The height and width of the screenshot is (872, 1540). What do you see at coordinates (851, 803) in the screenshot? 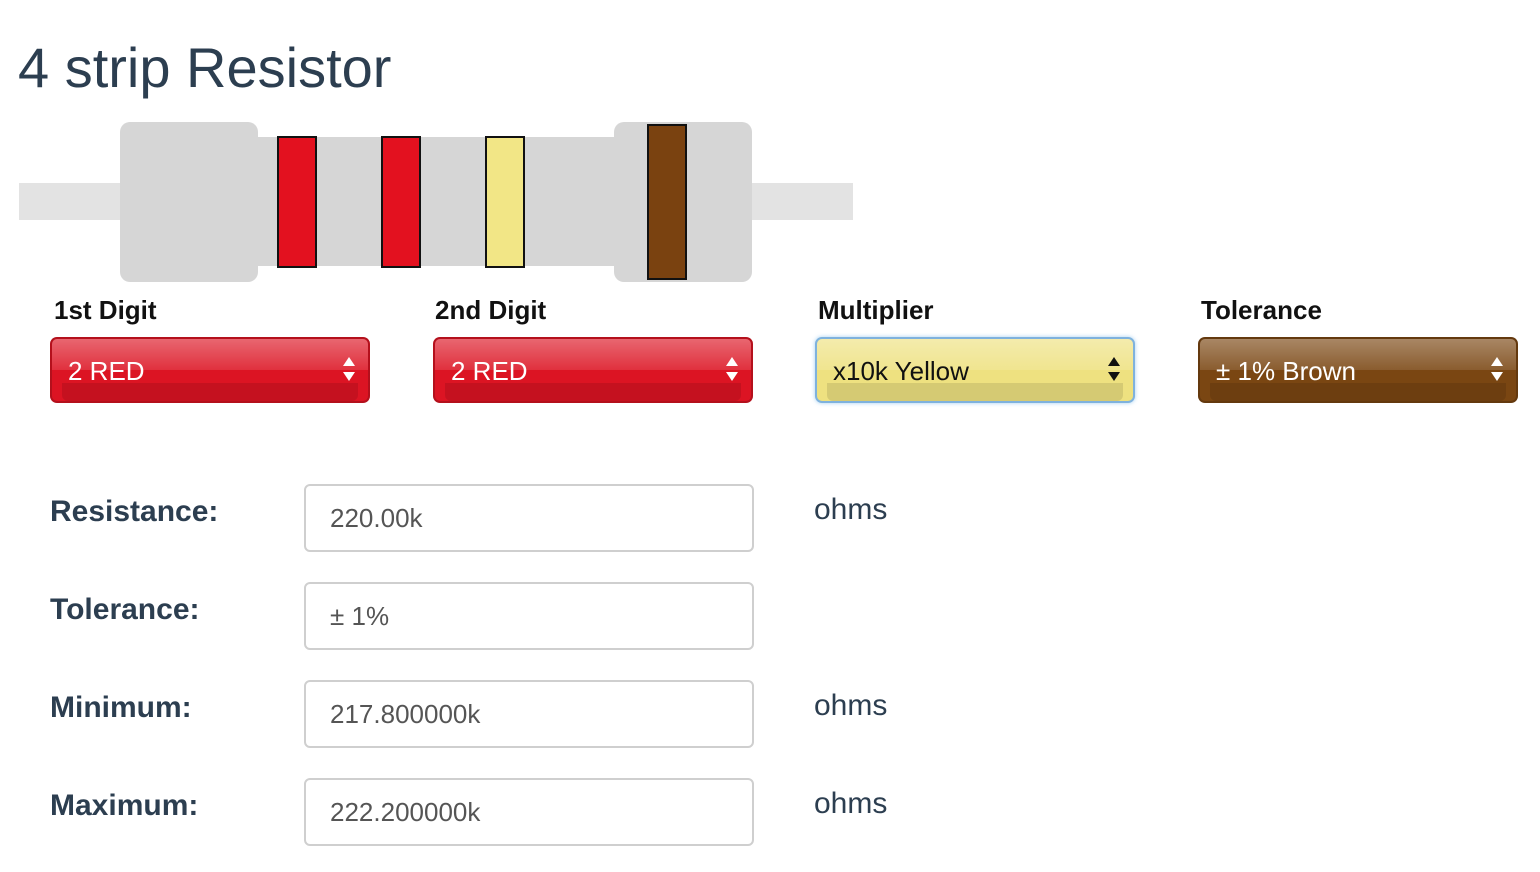
I see `maximum-unit: ohms` at bounding box center [851, 803].